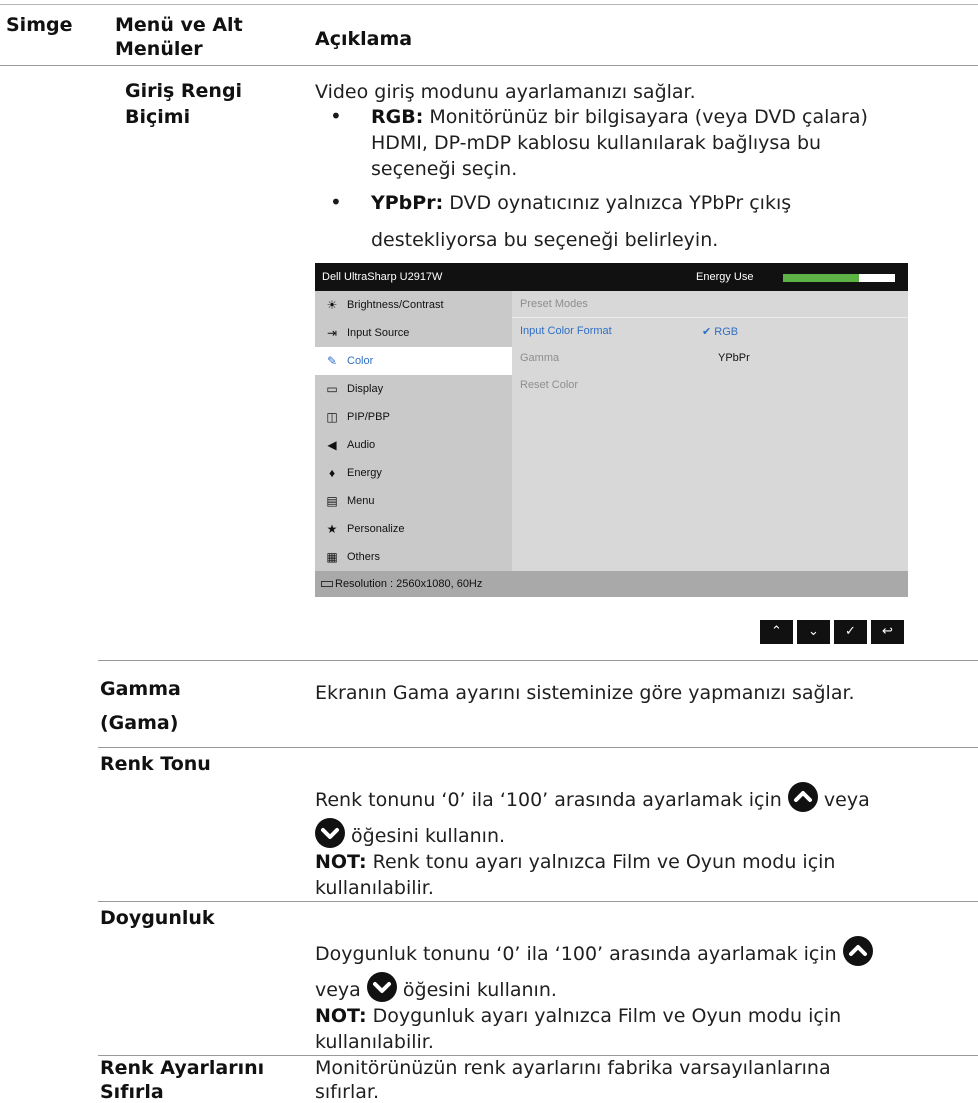 Image resolution: width=978 pixels, height=1103 pixels. Describe the element at coordinates (139, 723) in the screenshot. I see `gamma-title-line2: (Gama)` at that location.